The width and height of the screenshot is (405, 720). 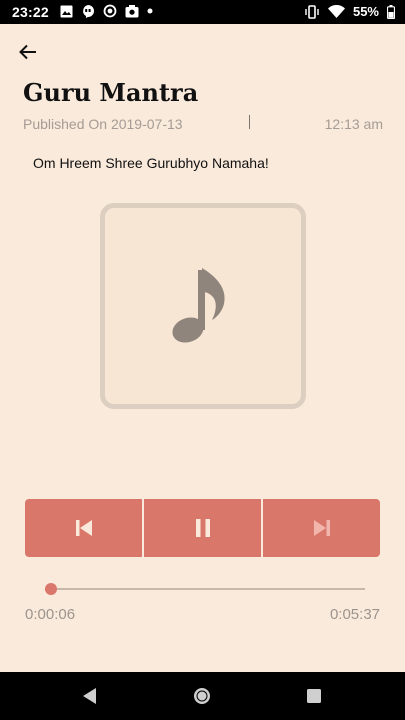 What do you see at coordinates (50, 589) in the screenshot?
I see `progress-thumb` at bounding box center [50, 589].